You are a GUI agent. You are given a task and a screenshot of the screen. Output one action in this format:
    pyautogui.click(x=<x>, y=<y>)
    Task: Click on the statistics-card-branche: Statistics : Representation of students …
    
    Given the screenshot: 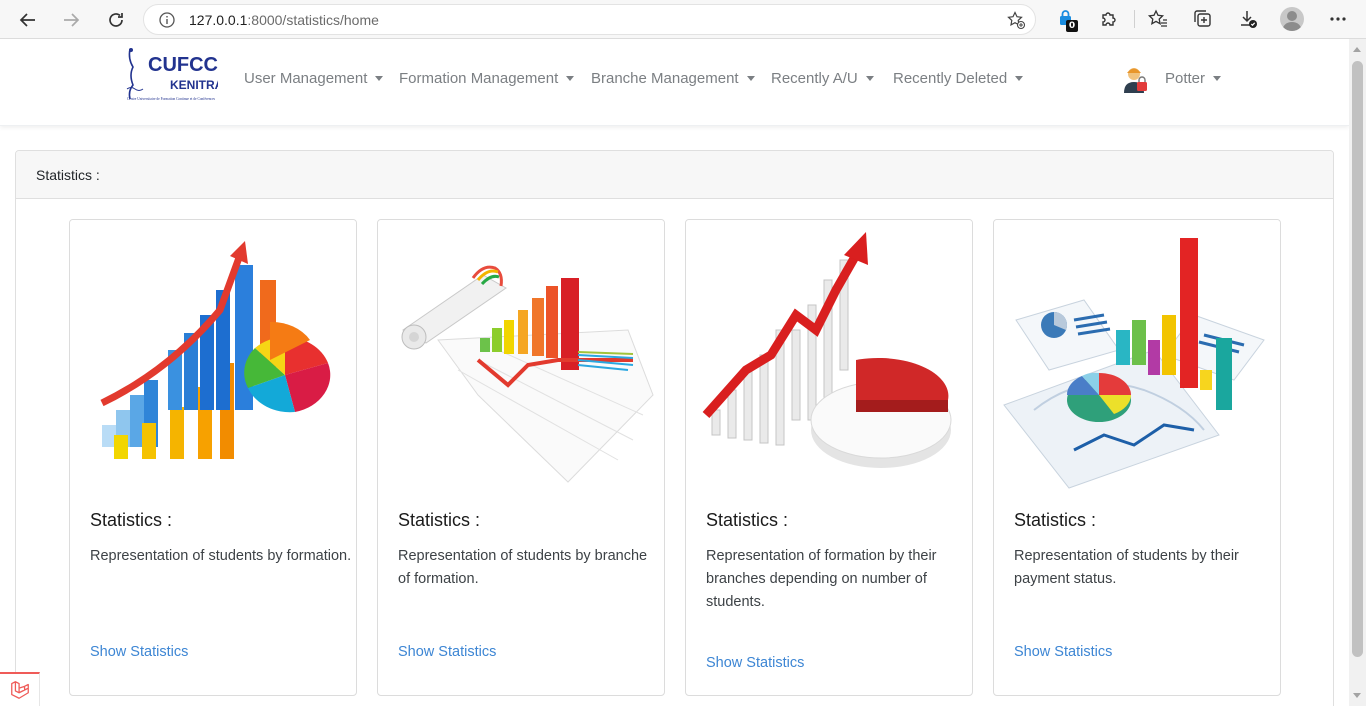 What is the action you would take?
    pyautogui.click(x=521, y=457)
    